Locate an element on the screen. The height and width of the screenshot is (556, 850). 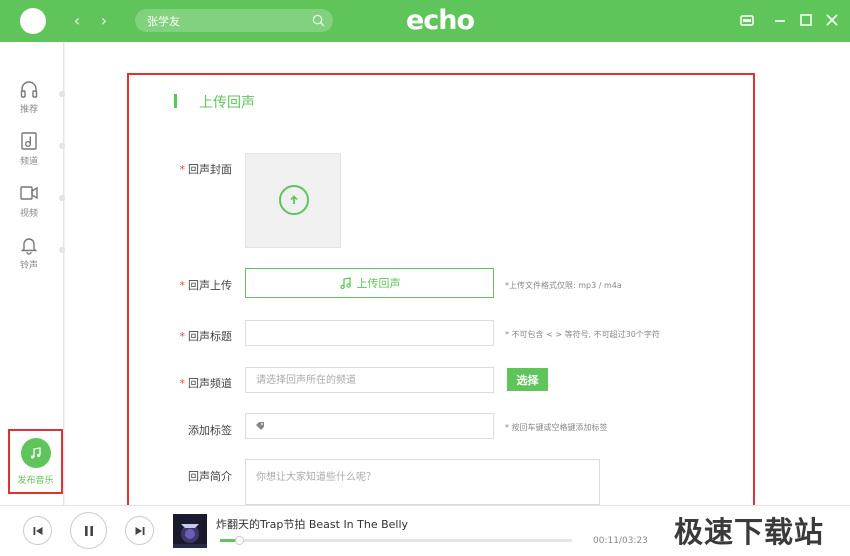
album-art-icon is located at coordinates (190, 531).